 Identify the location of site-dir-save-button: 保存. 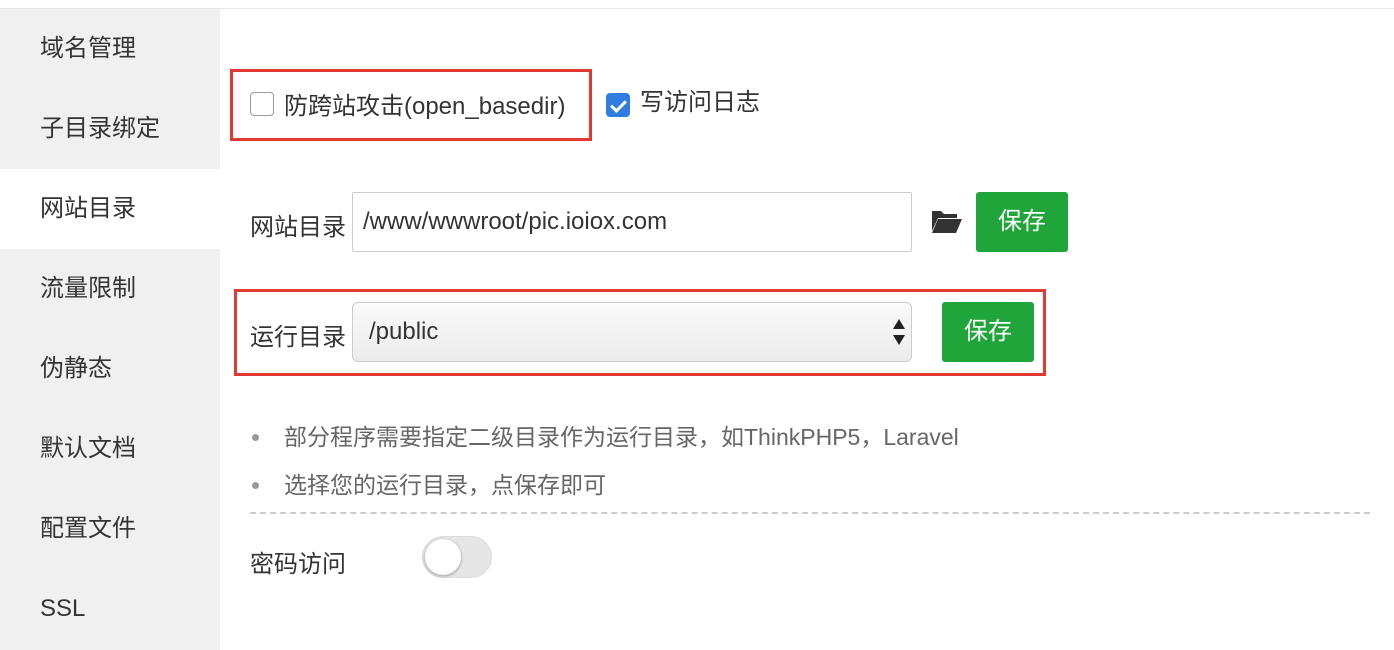
(1022, 222).